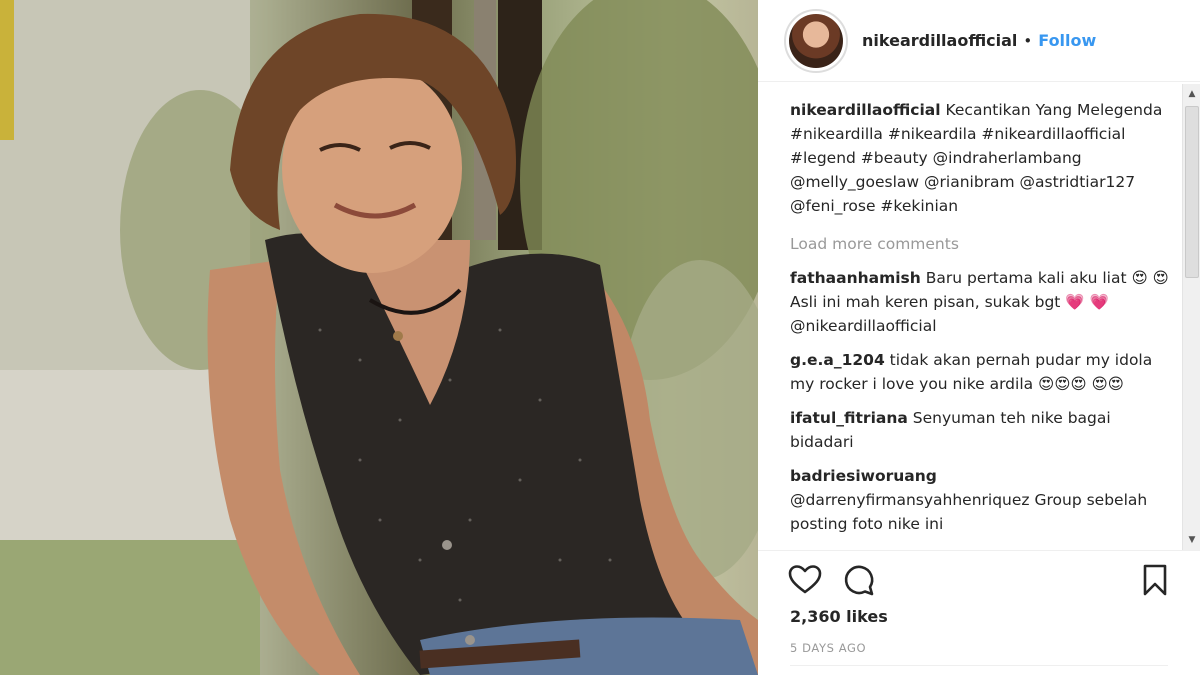  Describe the element at coordinates (979, 665) in the screenshot. I see `divider` at that location.